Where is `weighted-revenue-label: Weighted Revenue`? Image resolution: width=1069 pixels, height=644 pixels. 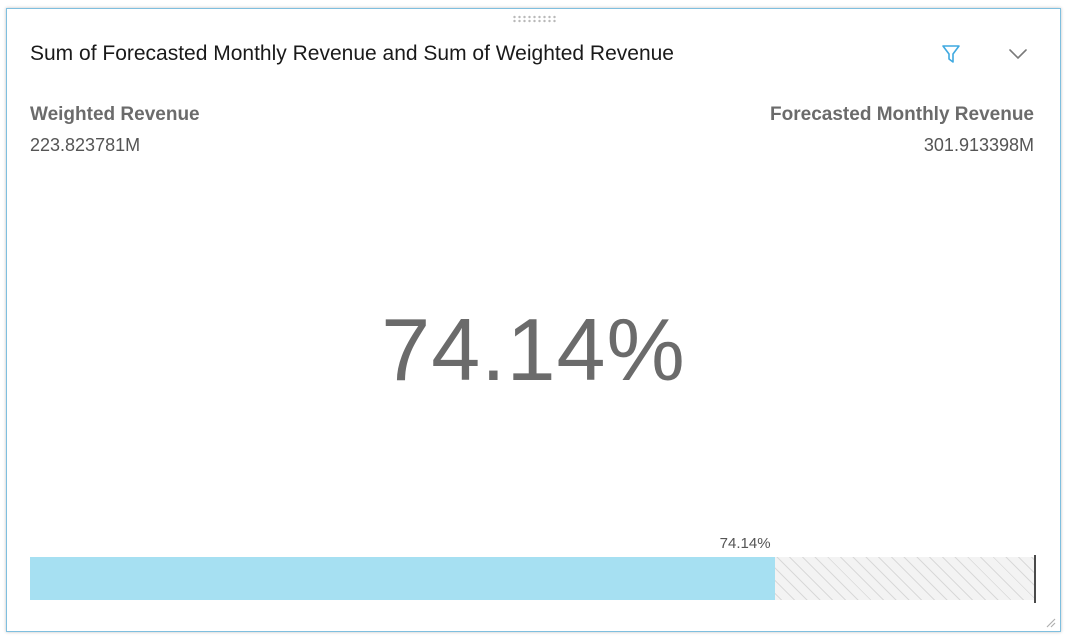 weighted-revenue-label: Weighted Revenue is located at coordinates (115, 114).